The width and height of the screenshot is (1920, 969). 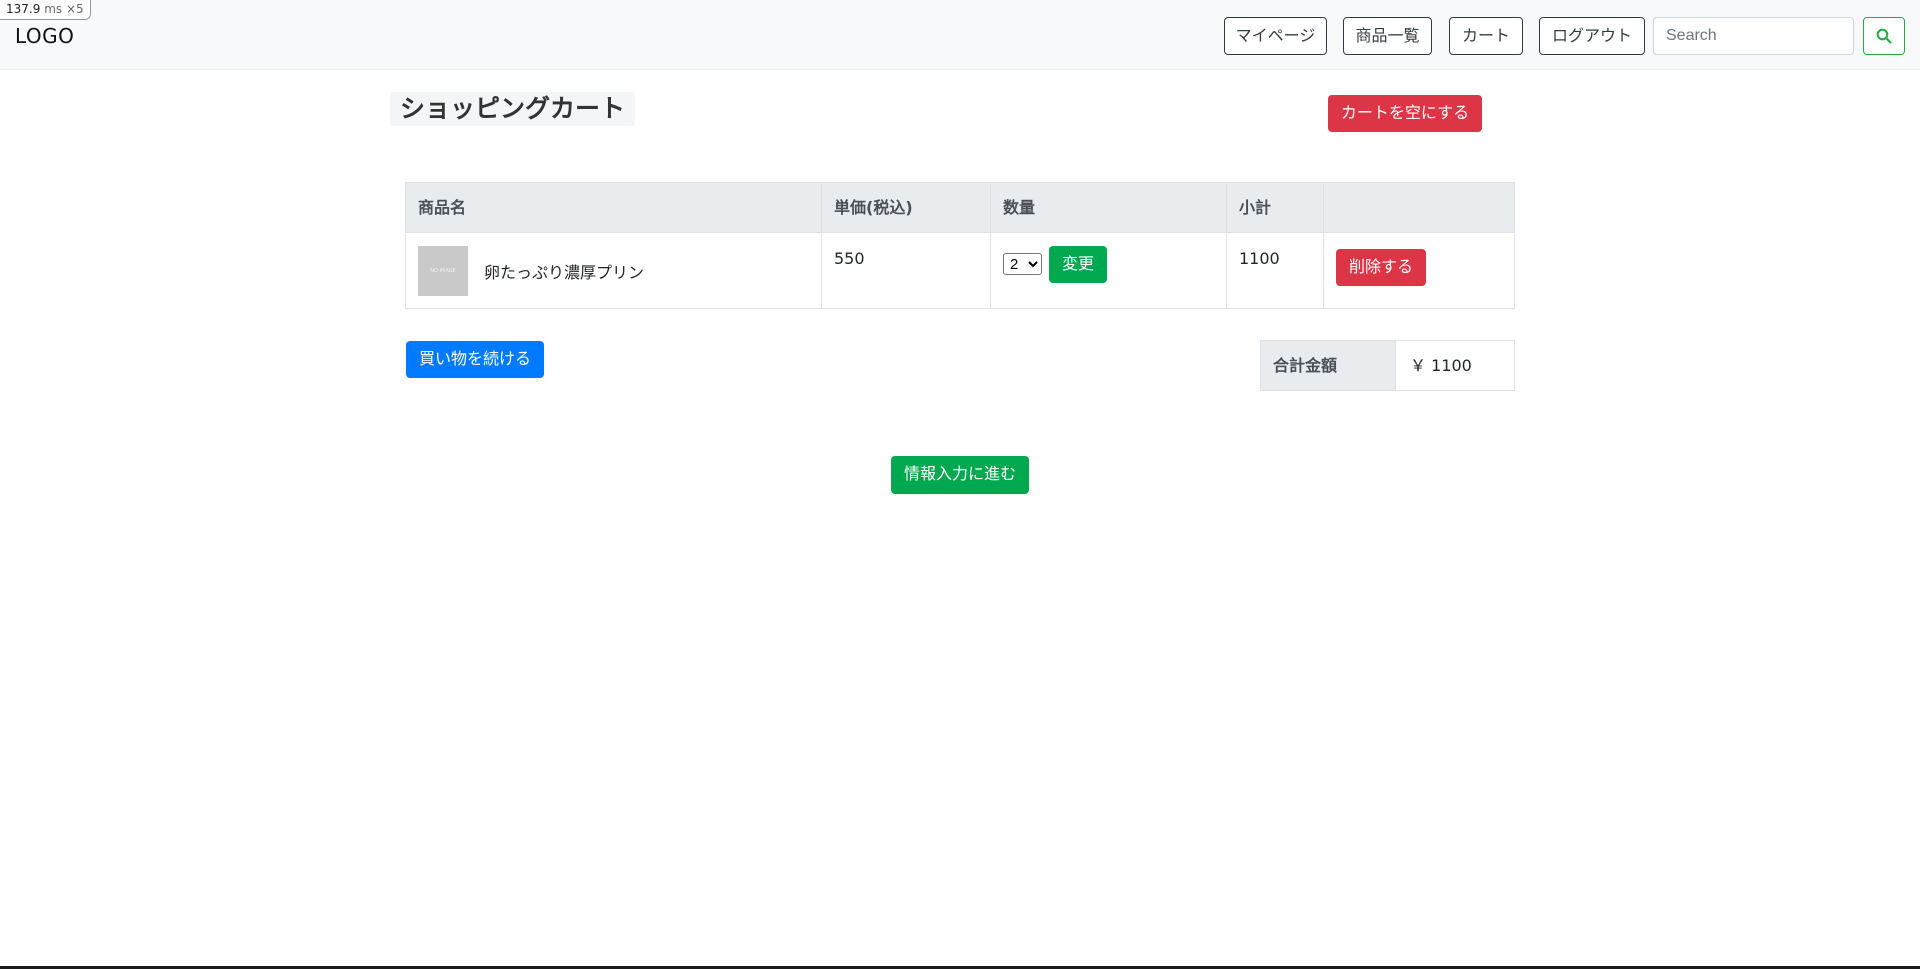 I want to click on total-table: 合計金額 ￥ 1100, so click(x=1387, y=365).